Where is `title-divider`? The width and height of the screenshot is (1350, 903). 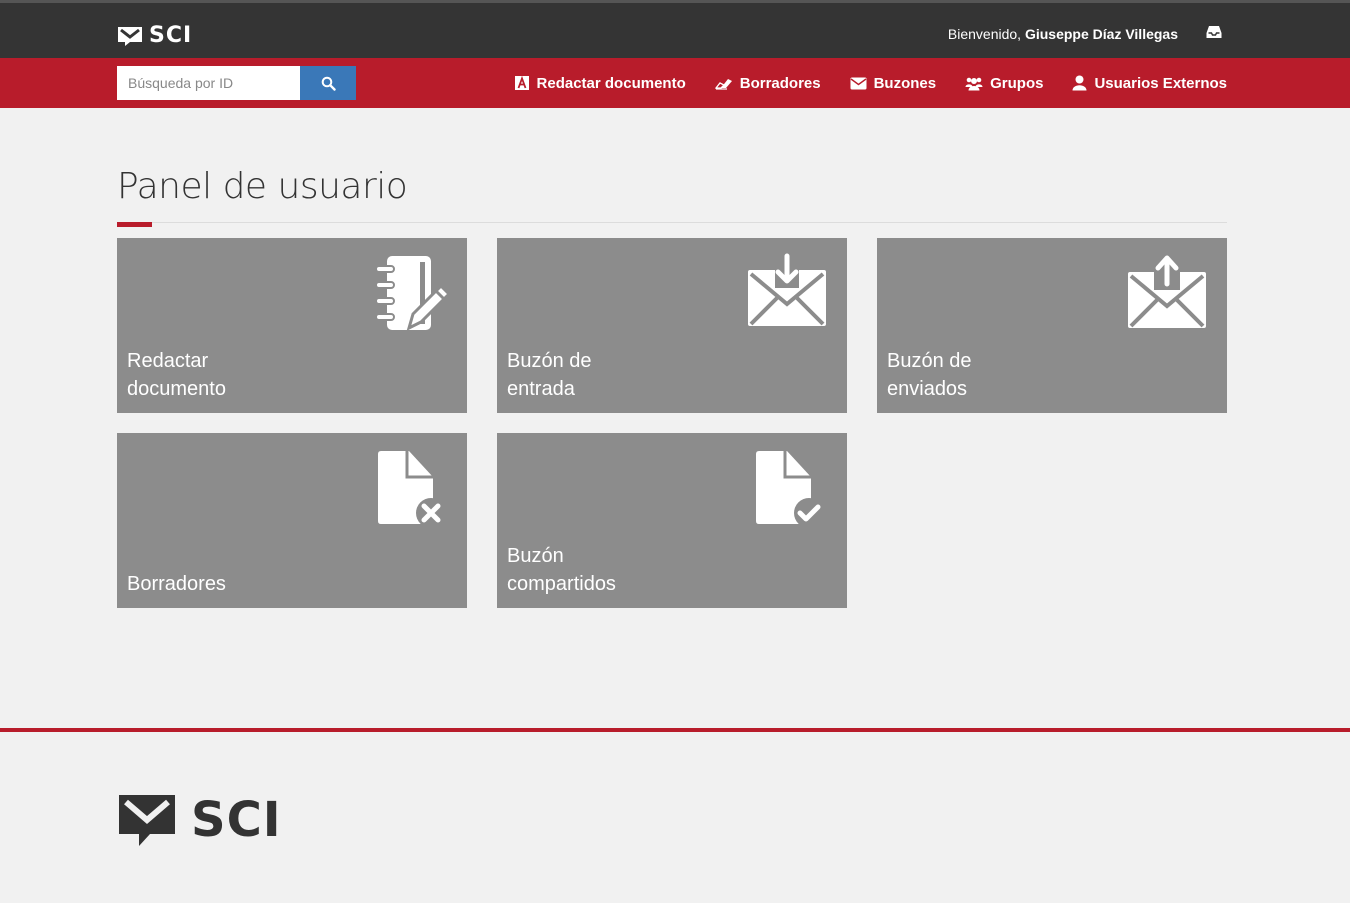 title-divider is located at coordinates (672, 222).